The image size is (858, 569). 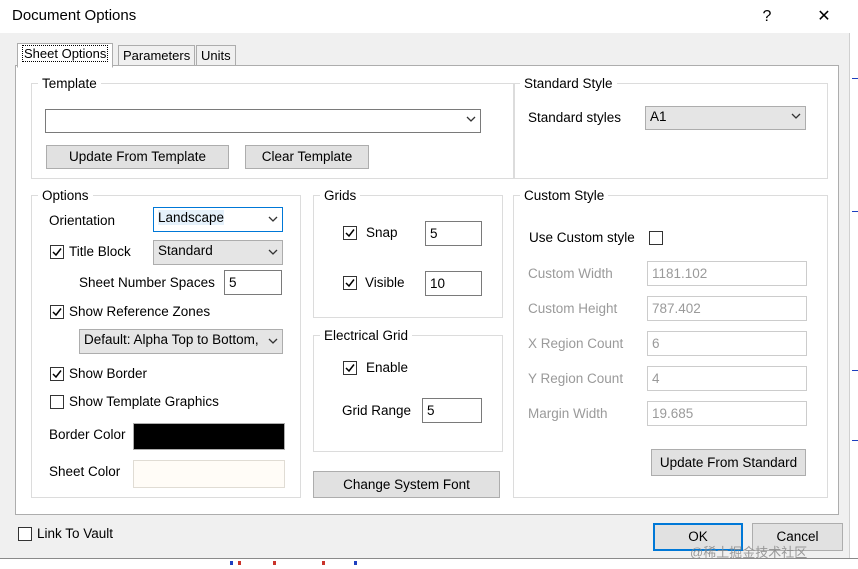 What do you see at coordinates (191, 217) in the screenshot?
I see `orientation-value: Landscape` at bounding box center [191, 217].